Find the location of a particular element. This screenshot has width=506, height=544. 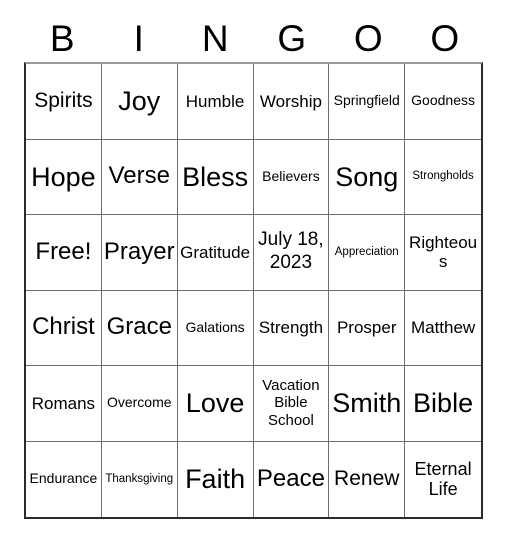

bingo-cell-label: Worship is located at coordinates (290, 101).